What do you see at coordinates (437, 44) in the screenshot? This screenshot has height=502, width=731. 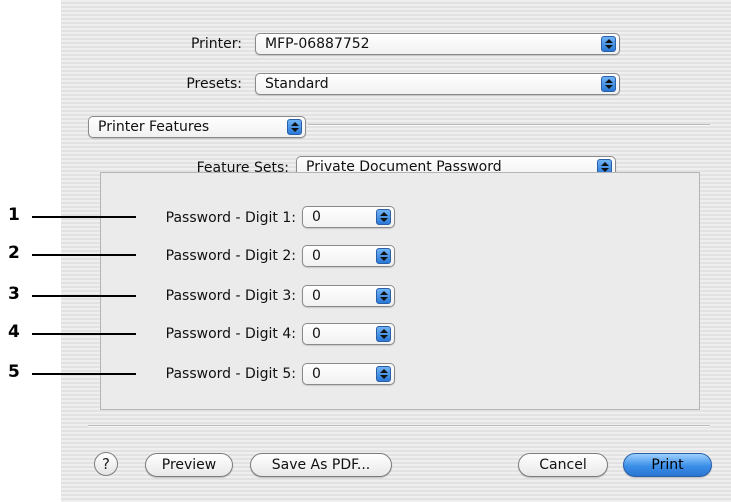 I see `printer-popup: MFP-06887752` at bounding box center [437, 44].